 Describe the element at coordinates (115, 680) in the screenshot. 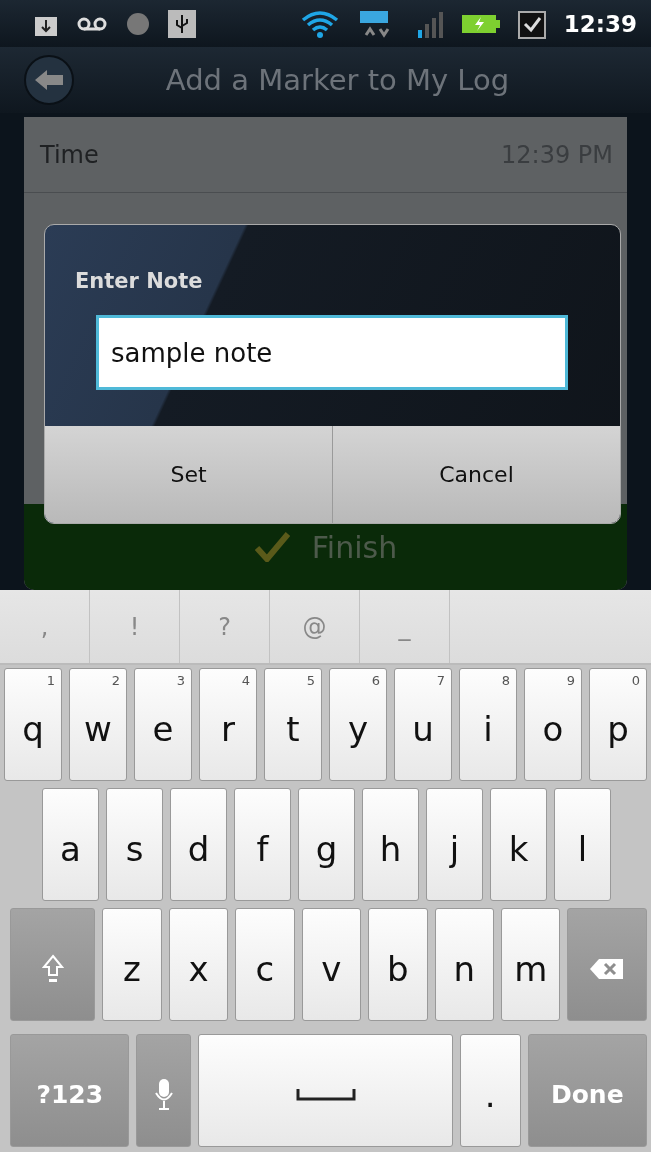

I see `key-hint: 2` at that location.